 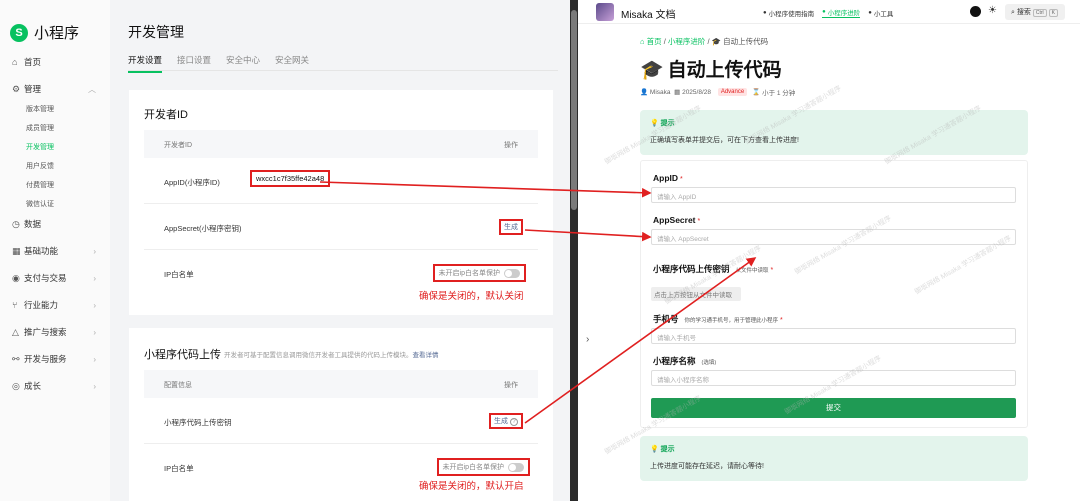 I want to click on author: Misaka, so click(x=660, y=92).